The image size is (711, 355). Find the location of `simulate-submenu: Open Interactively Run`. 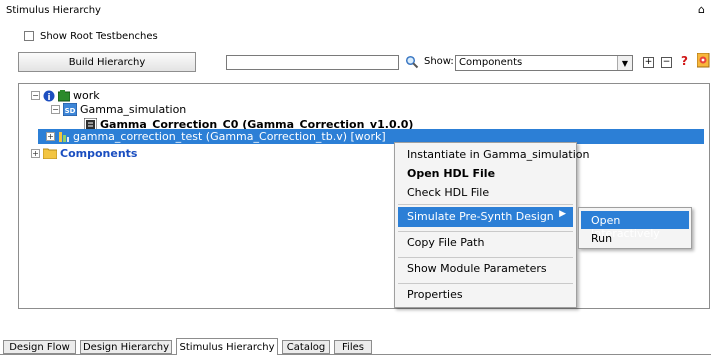

simulate-submenu: Open Interactively Run is located at coordinates (635, 228).